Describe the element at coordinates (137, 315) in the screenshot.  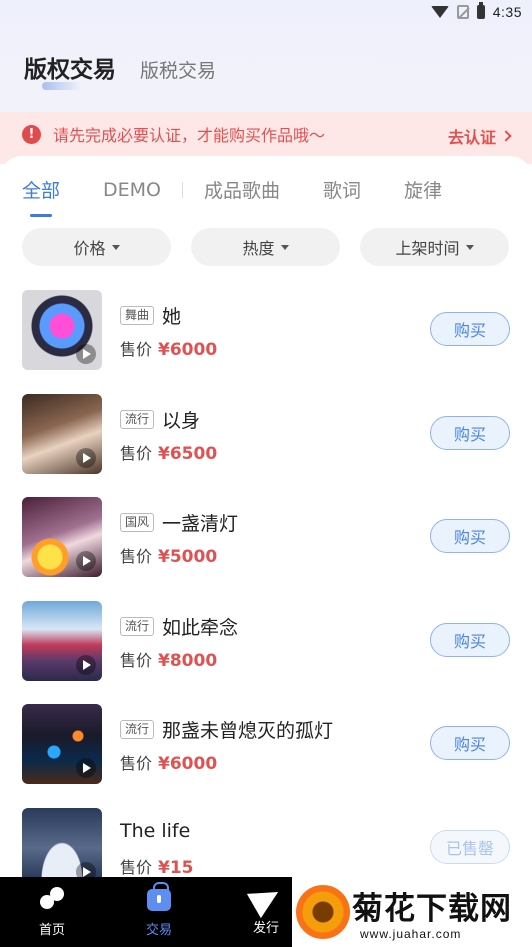
I see `genre-tag: 舞曲` at that location.